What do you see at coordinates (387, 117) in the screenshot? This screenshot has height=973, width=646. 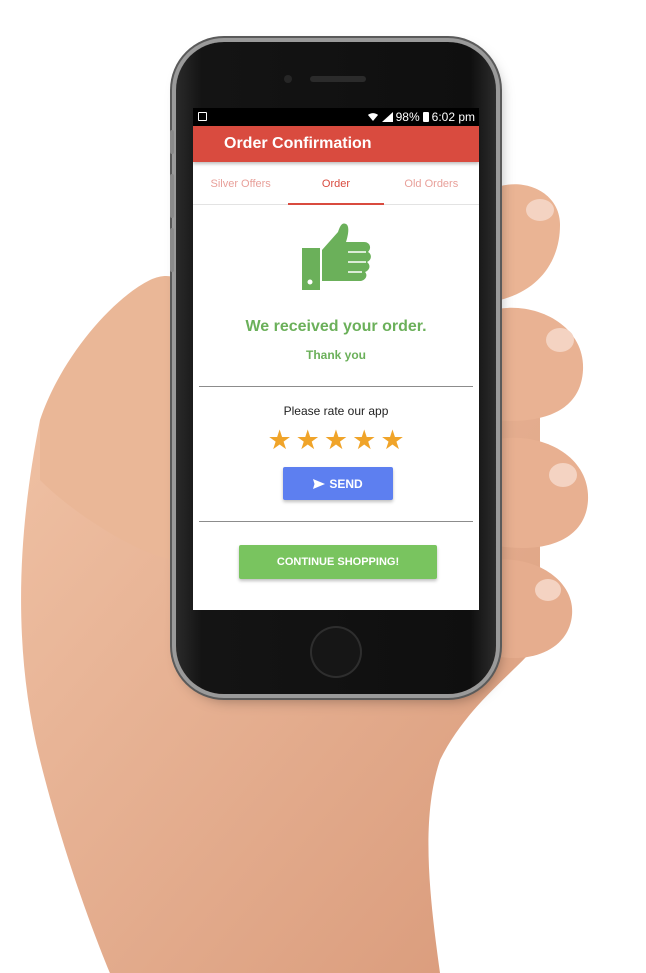 I see `signal-icon` at bounding box center [387, 117].